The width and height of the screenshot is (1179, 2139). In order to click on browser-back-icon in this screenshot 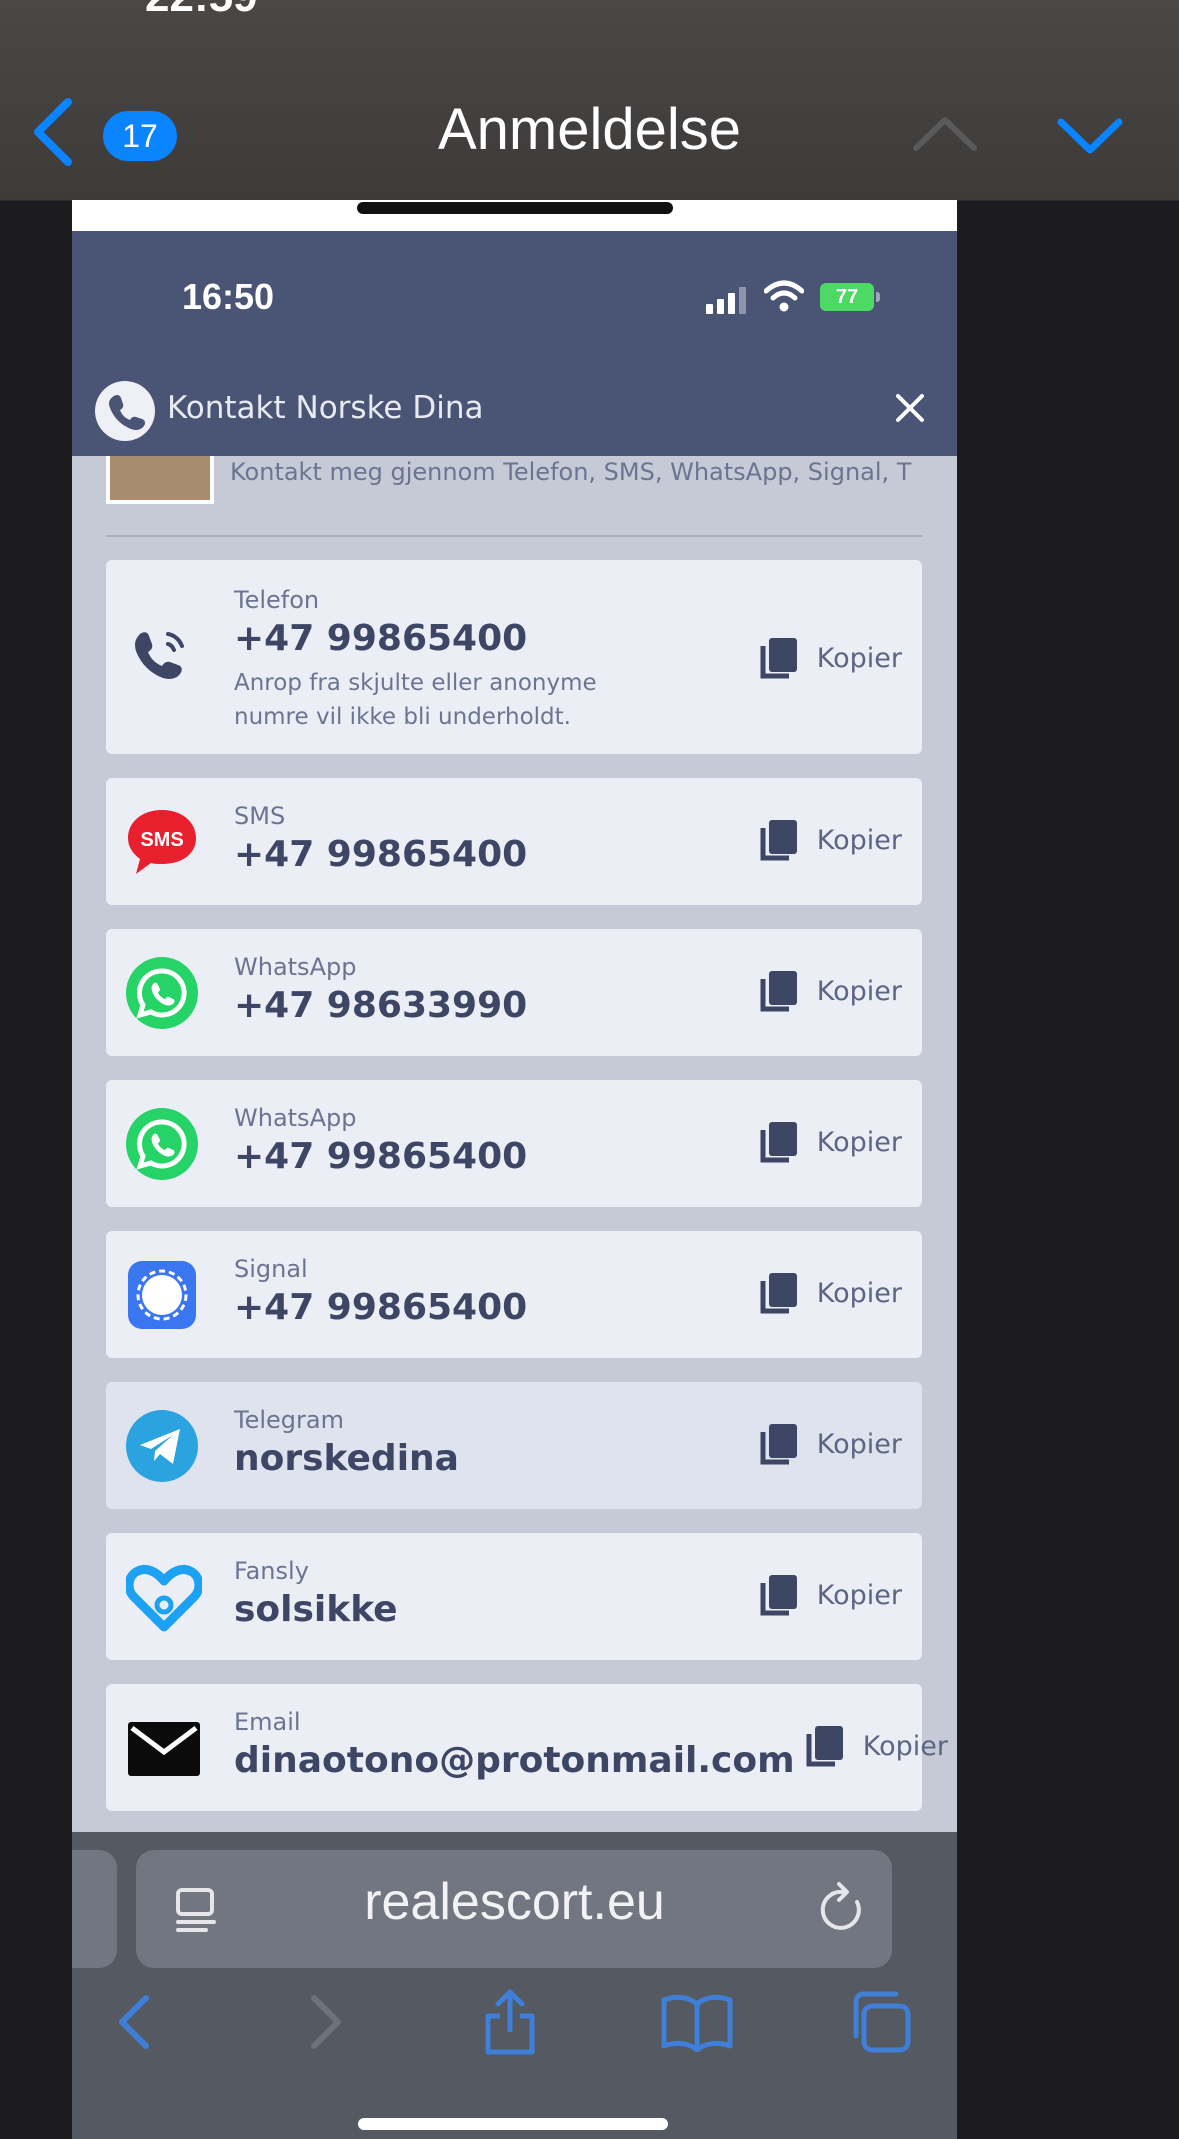, I will do `click(135, 2022)`.